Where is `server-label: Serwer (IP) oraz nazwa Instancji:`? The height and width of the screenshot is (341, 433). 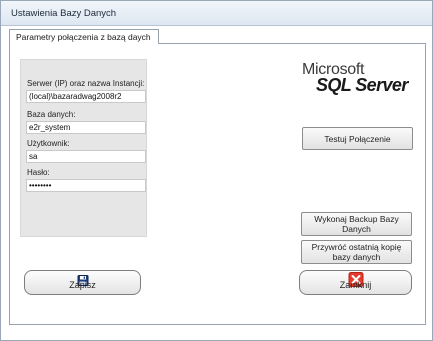 server-label: Serwer (IP) oraz nazwa Instancji: is located at coordinates (86, 83).